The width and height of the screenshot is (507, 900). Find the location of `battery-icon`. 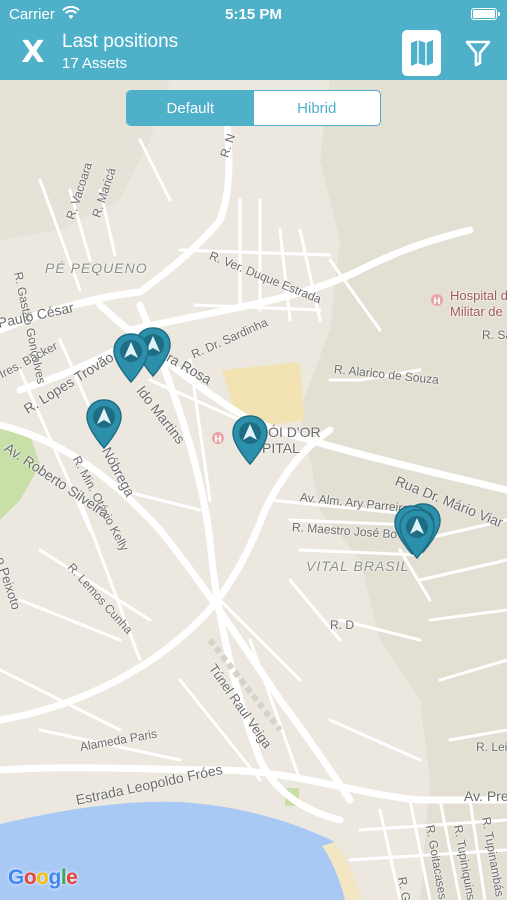

battery-icon is located at coordinates (485, 14).